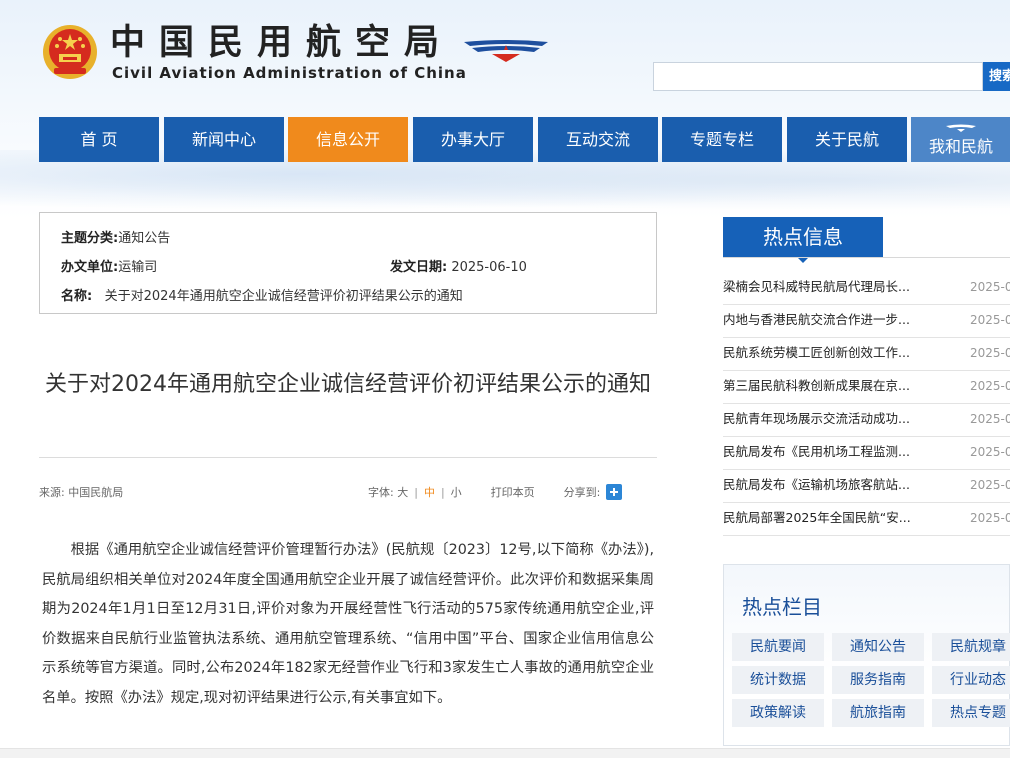  What do you see at coordinates (598, 139) in the screenshot?
I see `nav-interaction: 互动交流` at bounding box center [598, 139].